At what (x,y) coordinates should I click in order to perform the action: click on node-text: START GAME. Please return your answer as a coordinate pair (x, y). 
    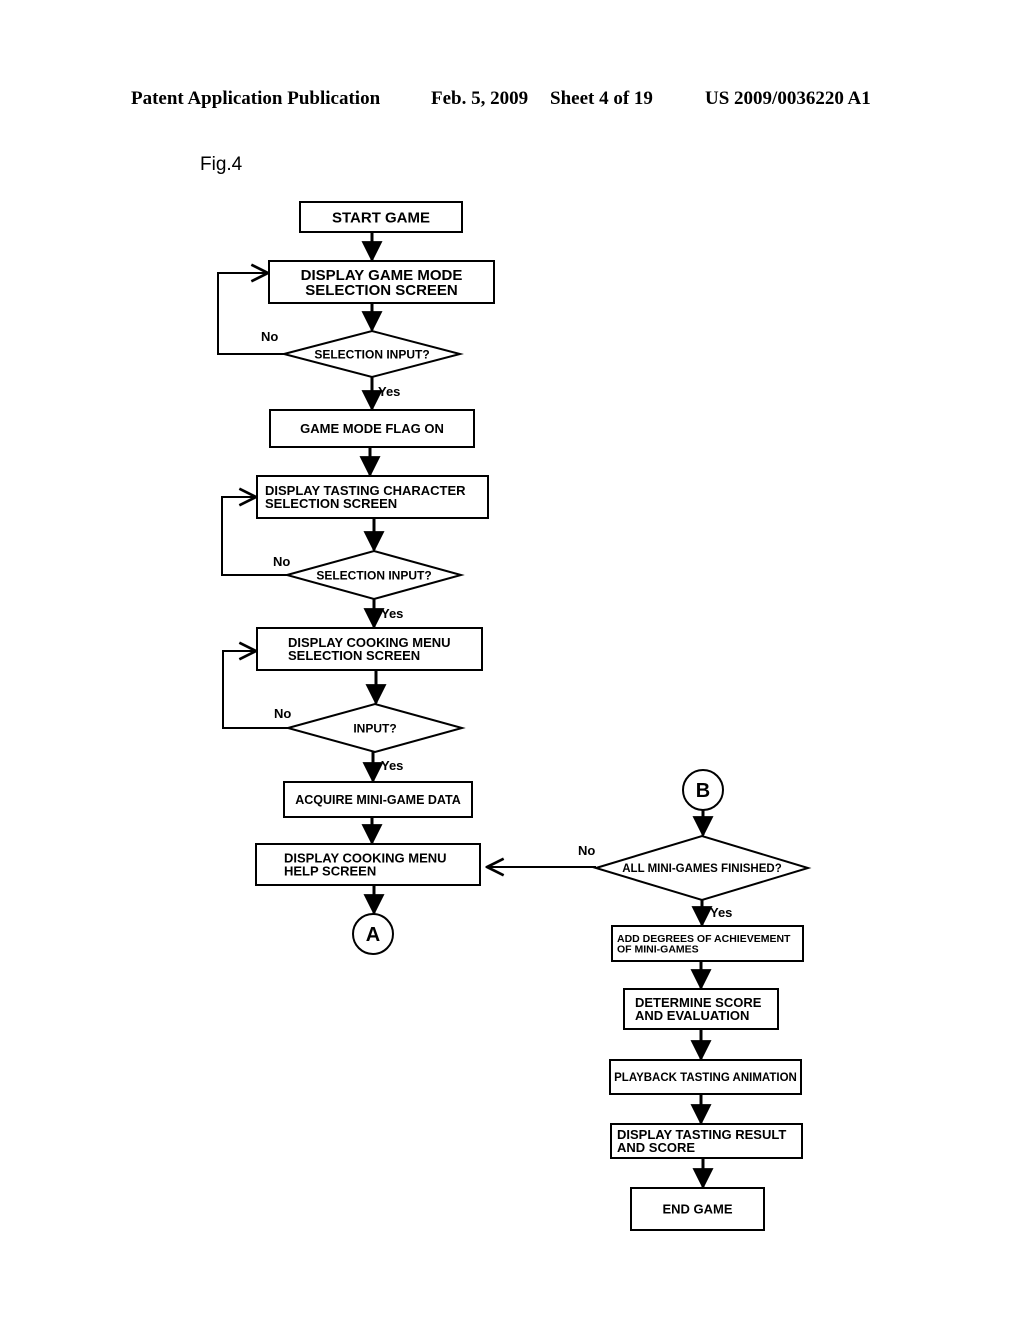
    Looking at the image, I should click on (381, 217).